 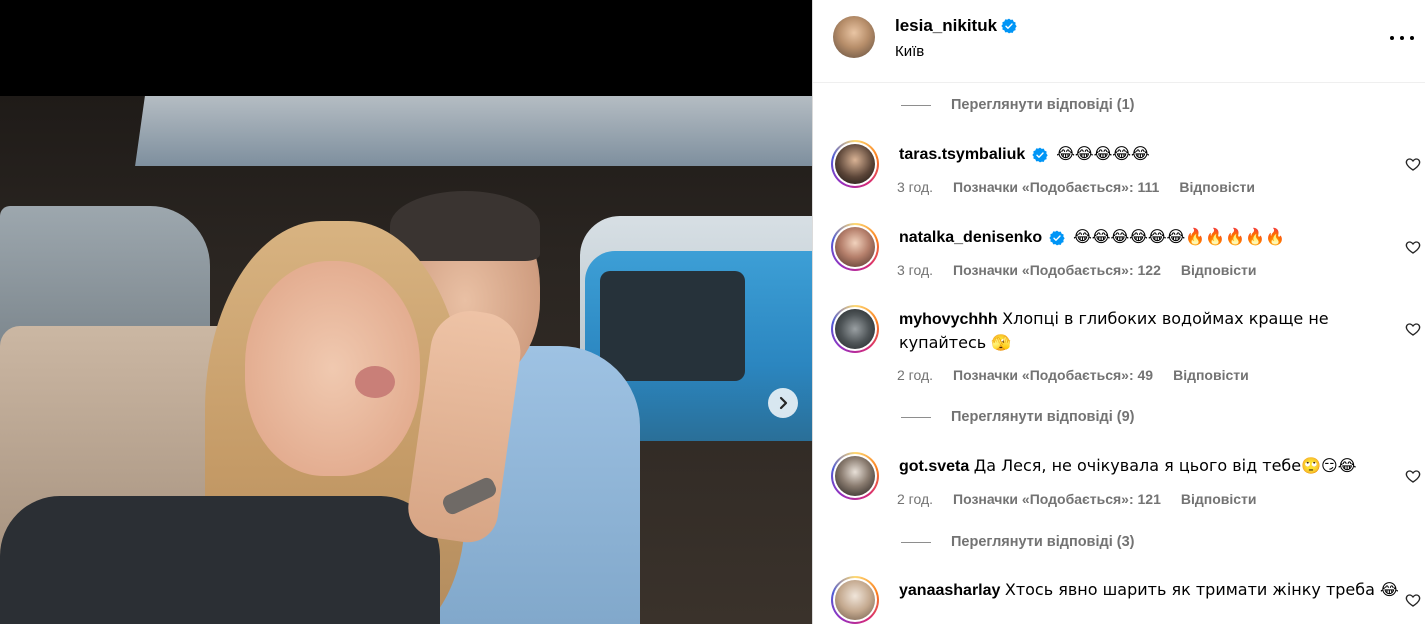 I want to click on chevron-right-icon, so click(x=783, y=403).